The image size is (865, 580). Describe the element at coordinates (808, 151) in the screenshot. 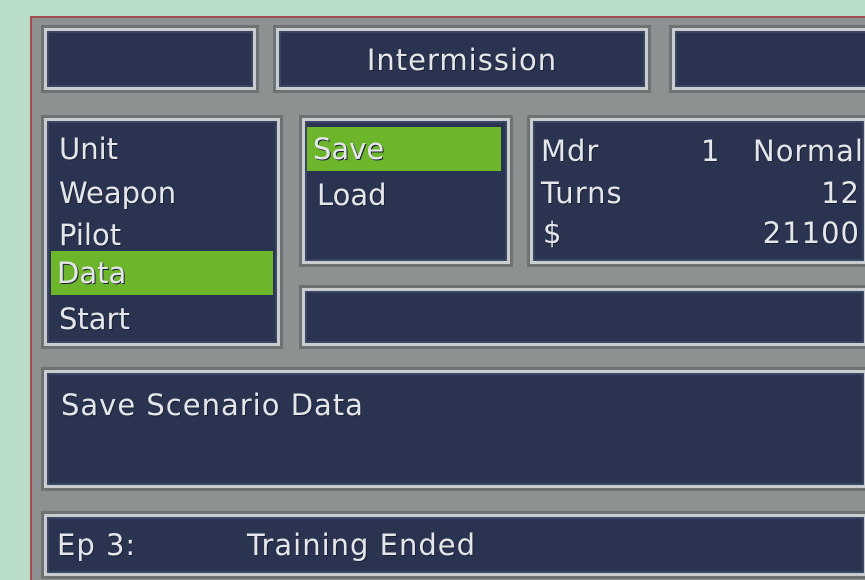

I see `mode-value: Normal` at that location.